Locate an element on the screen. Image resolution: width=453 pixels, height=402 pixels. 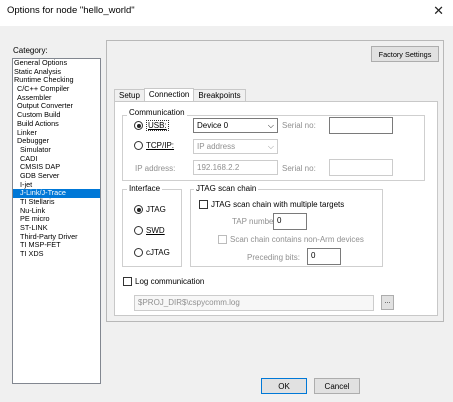
communication-legend: Communication is located at coordinates (157, 112).